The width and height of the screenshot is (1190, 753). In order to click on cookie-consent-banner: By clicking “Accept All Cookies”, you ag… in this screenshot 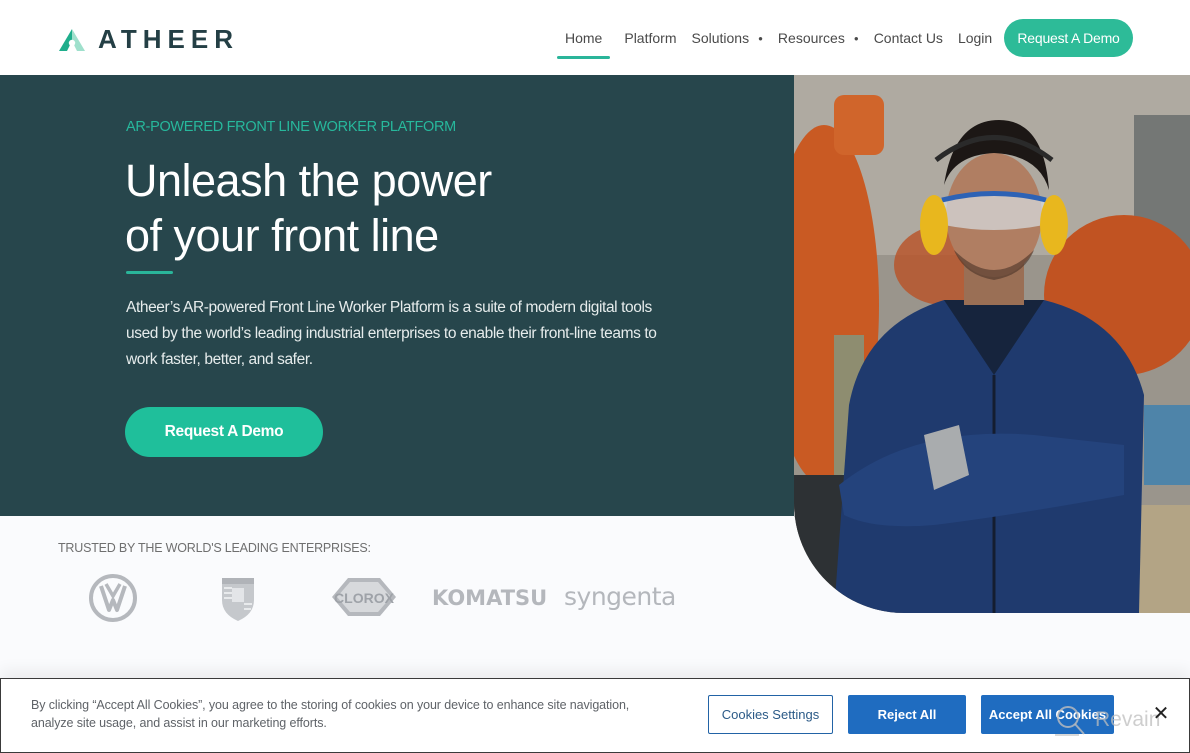, I will do `click(595, 715)`.